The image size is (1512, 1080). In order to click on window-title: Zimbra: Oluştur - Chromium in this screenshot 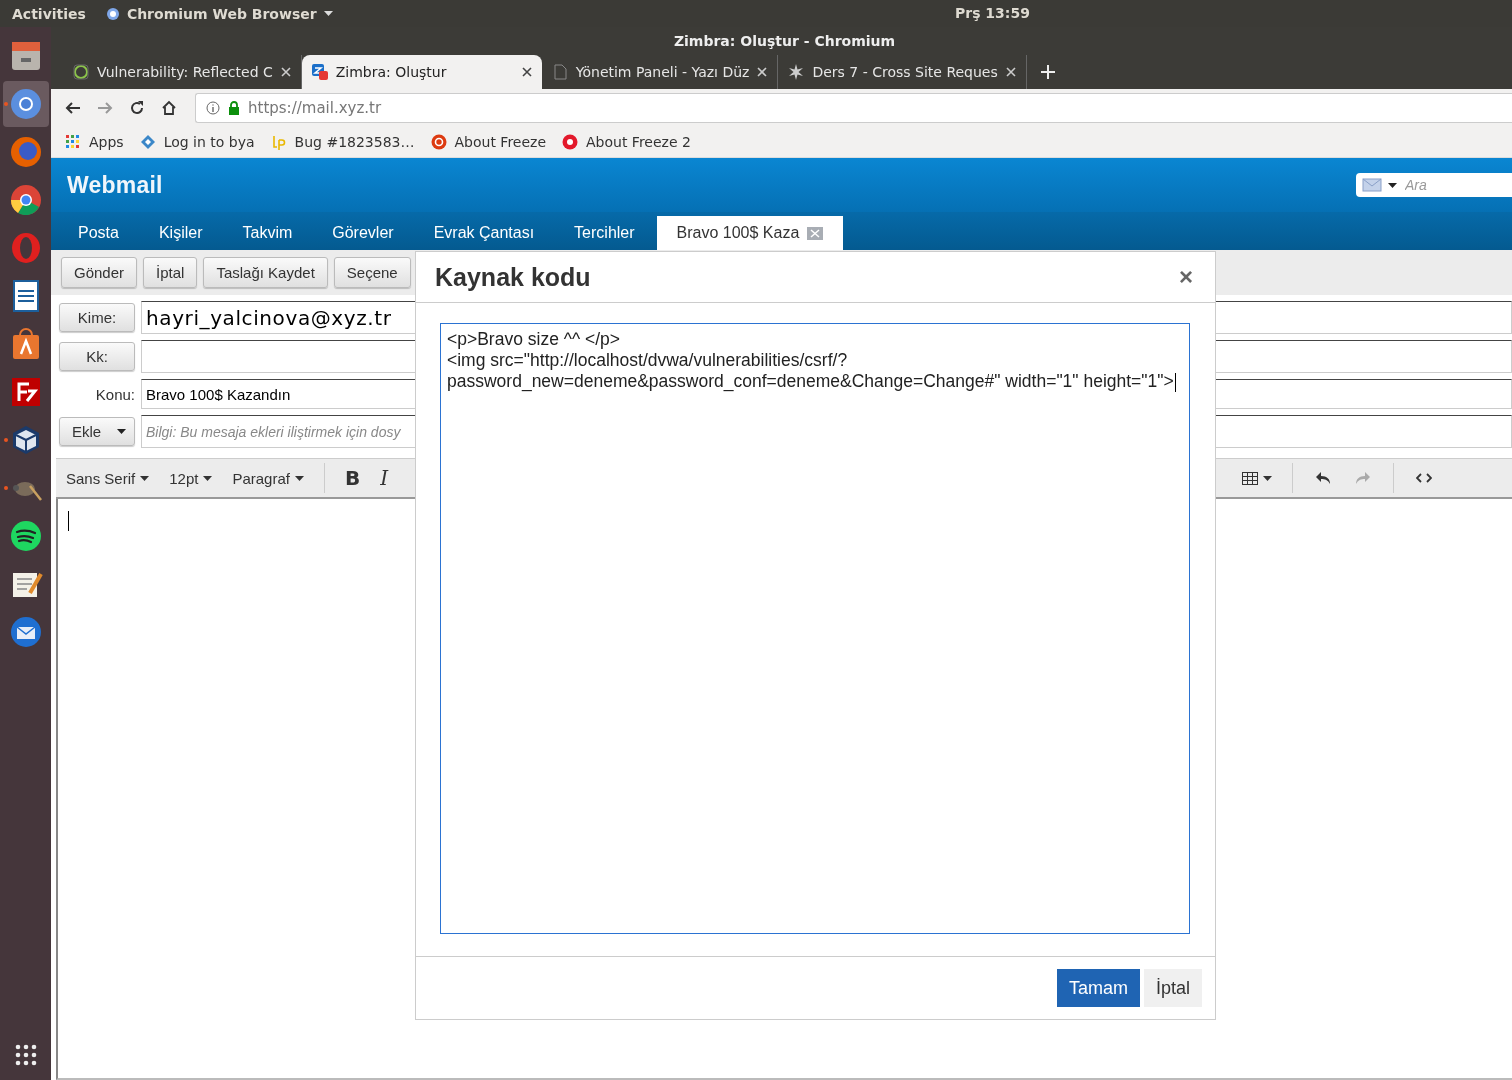, I will do `click(784, 41)`.